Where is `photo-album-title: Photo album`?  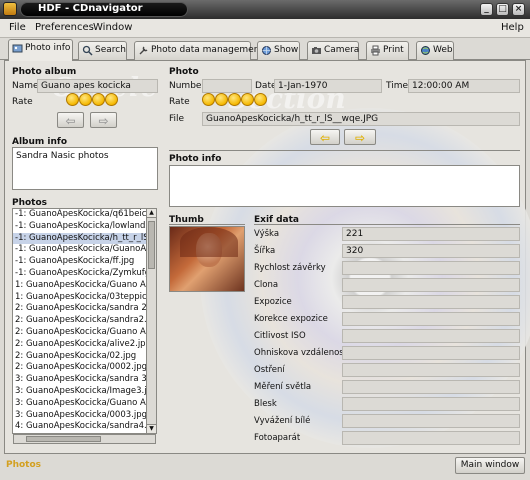
photo-album-title: Photo album is located at coordinates (44, 72).